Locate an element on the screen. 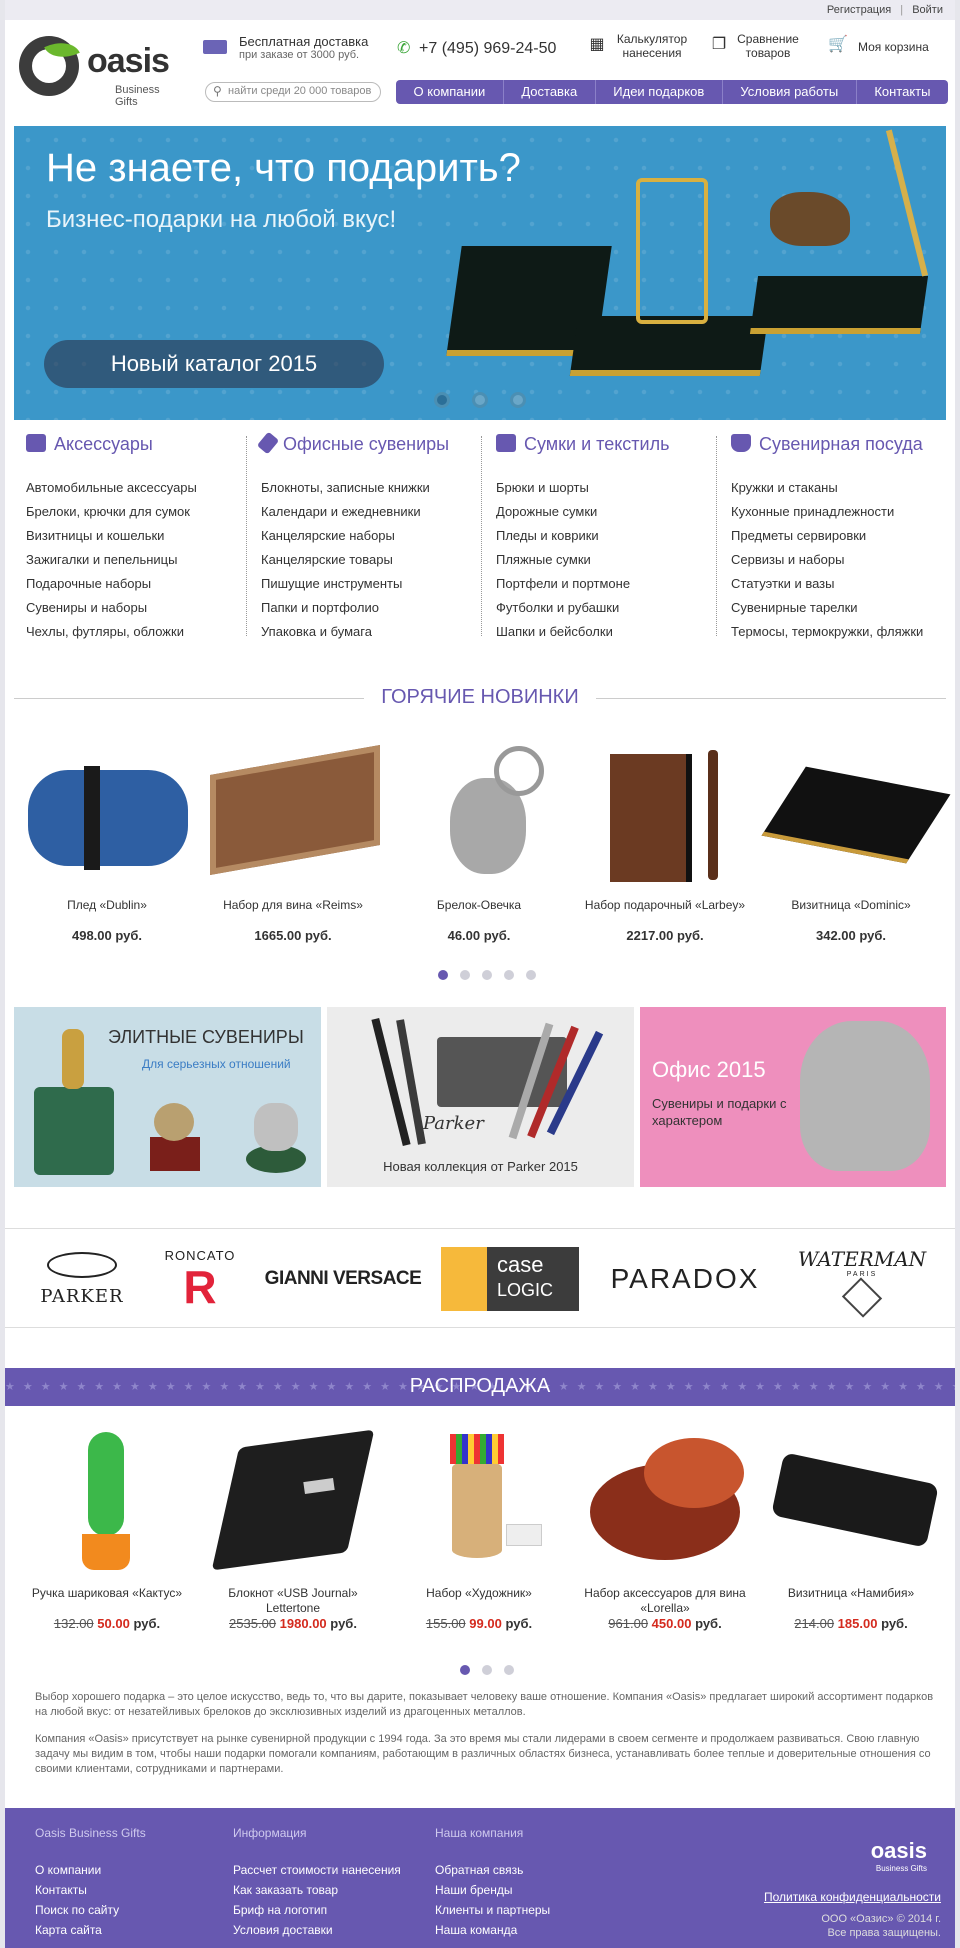 The width and height of the screenshot is (960, 1948). category-link: Сервизы и наборы is located at coordinates (787, 559).